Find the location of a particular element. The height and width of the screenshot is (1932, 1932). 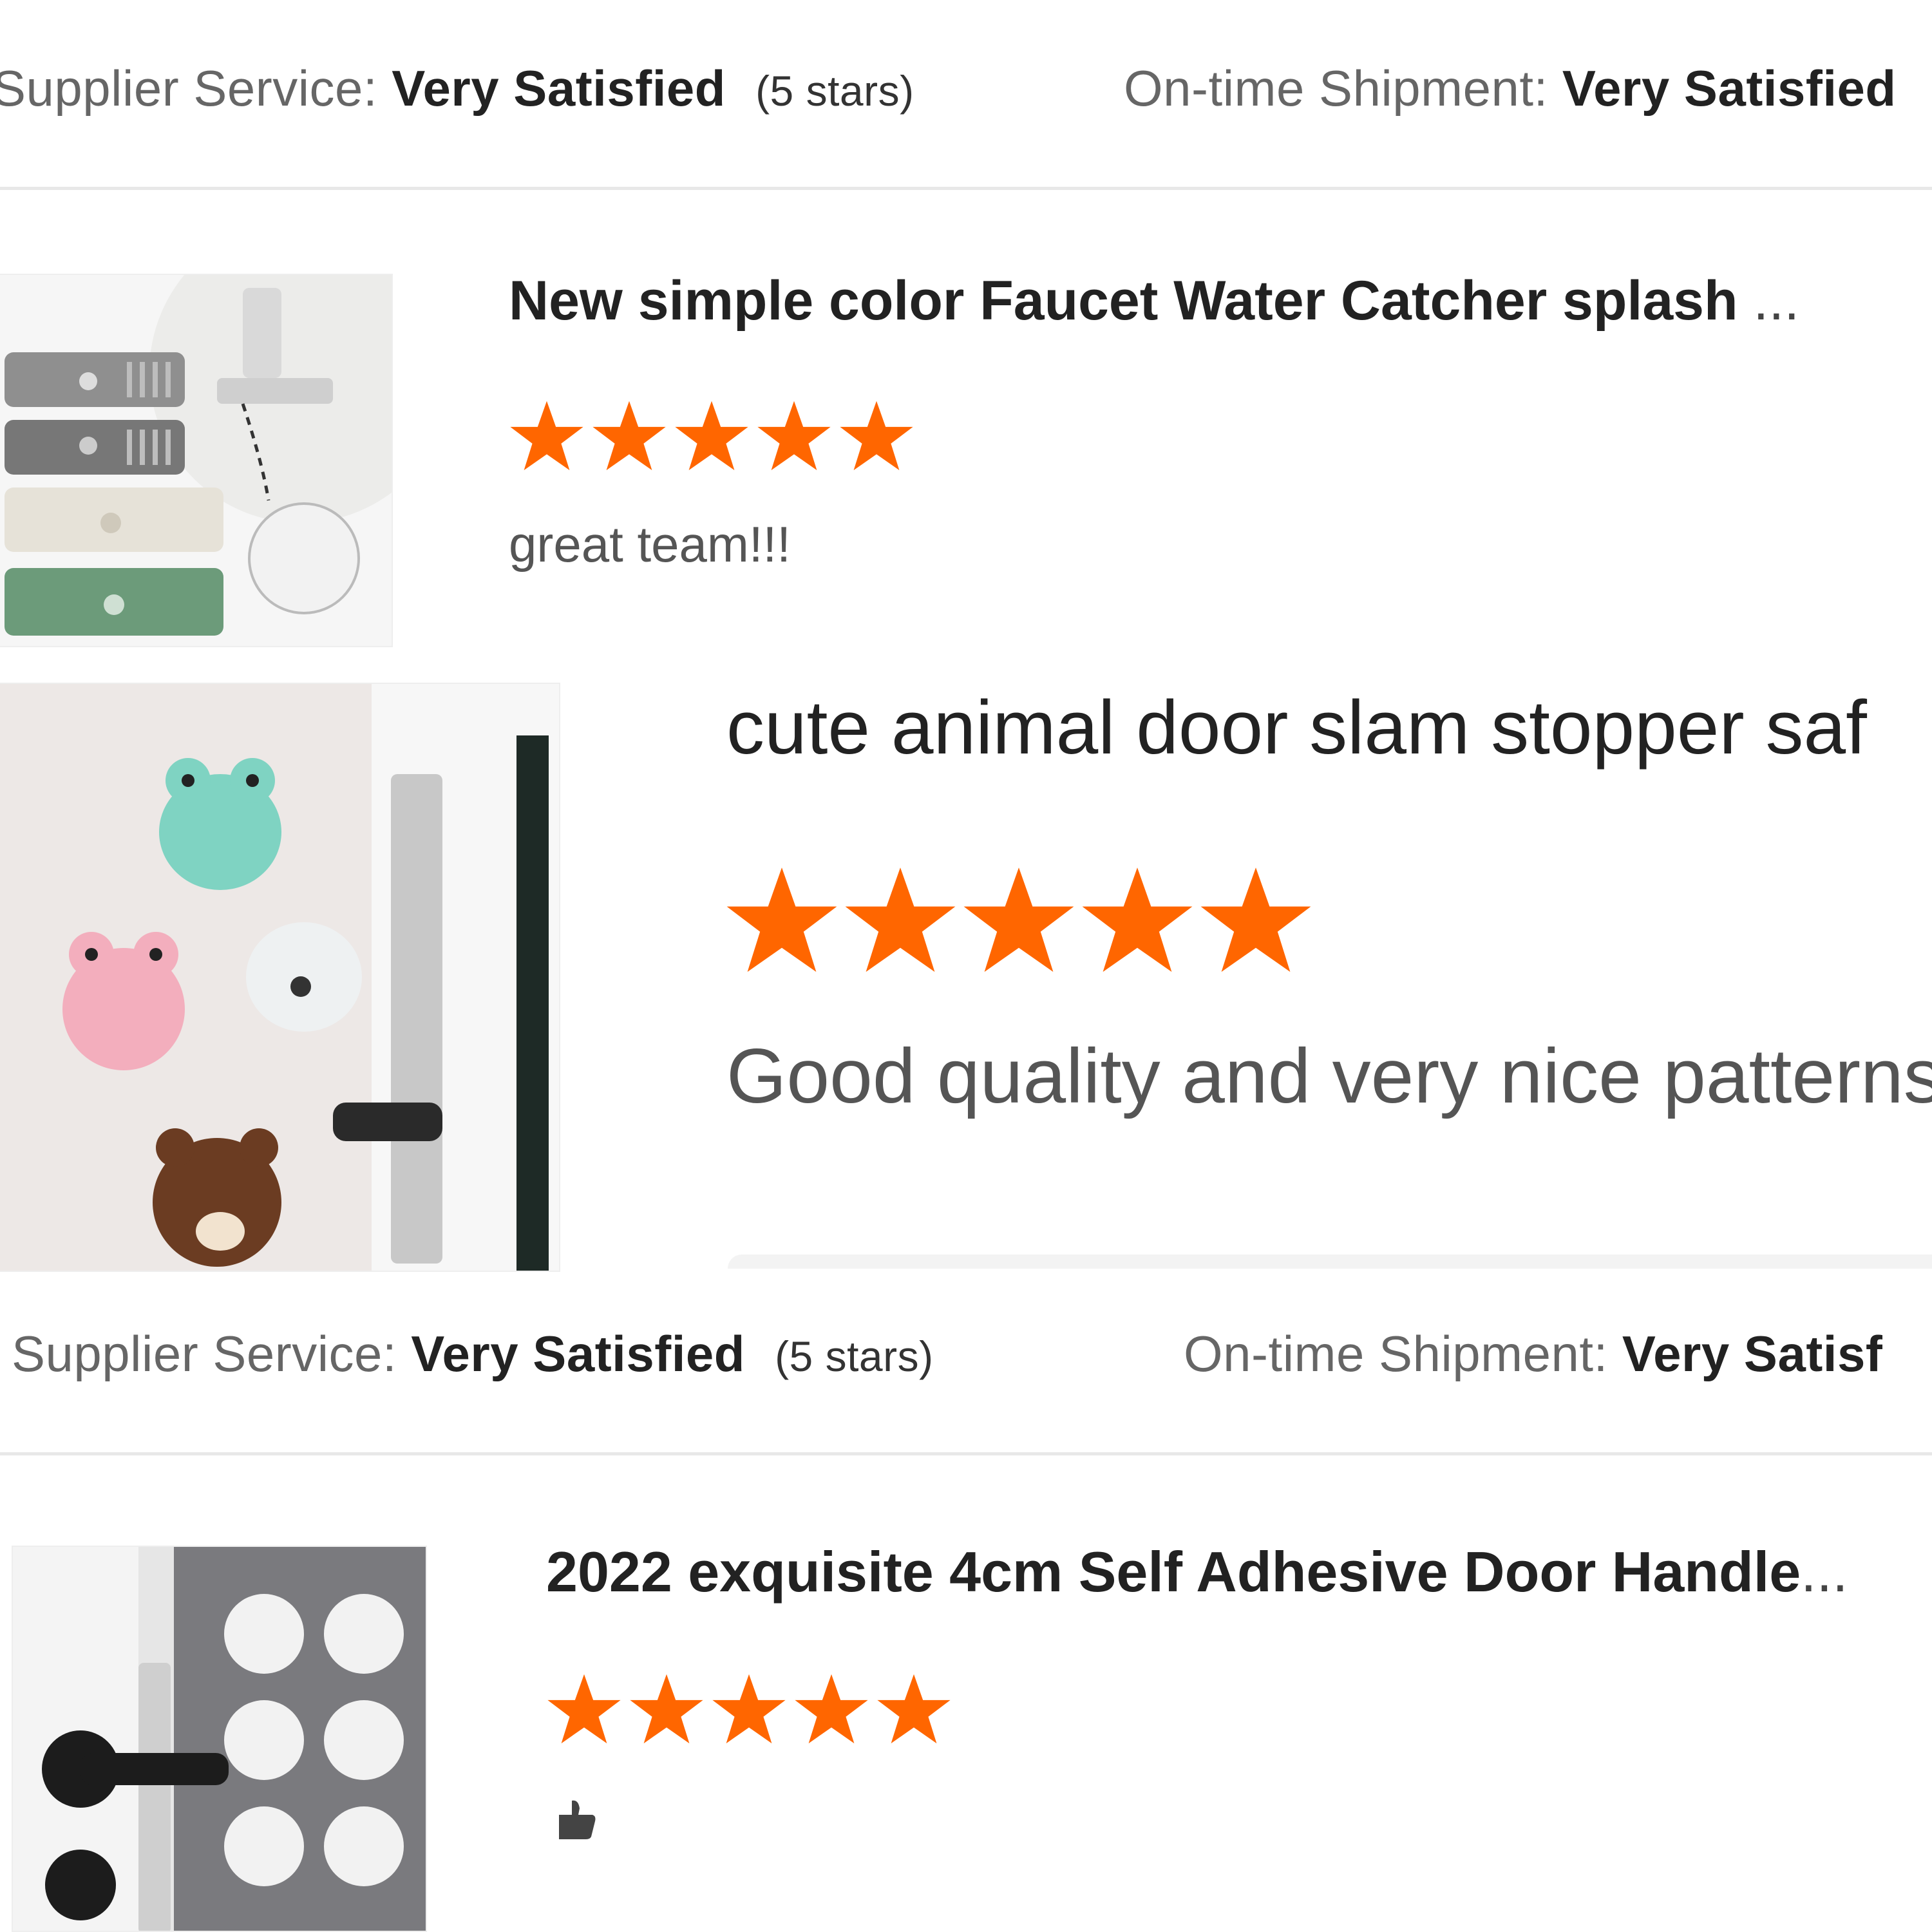

shipment-value: Very Satisfied is located at coordinates (1729, 88).